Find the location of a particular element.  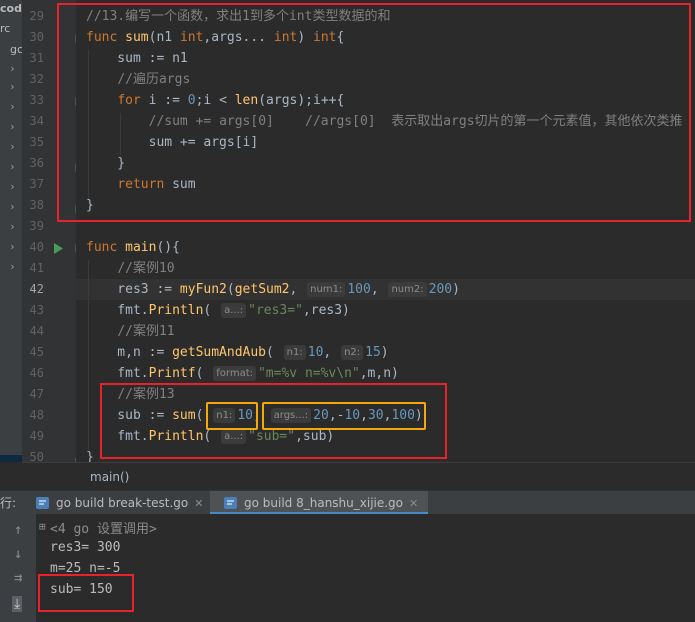

line-number: 34 is located at coordinates (36, 121).